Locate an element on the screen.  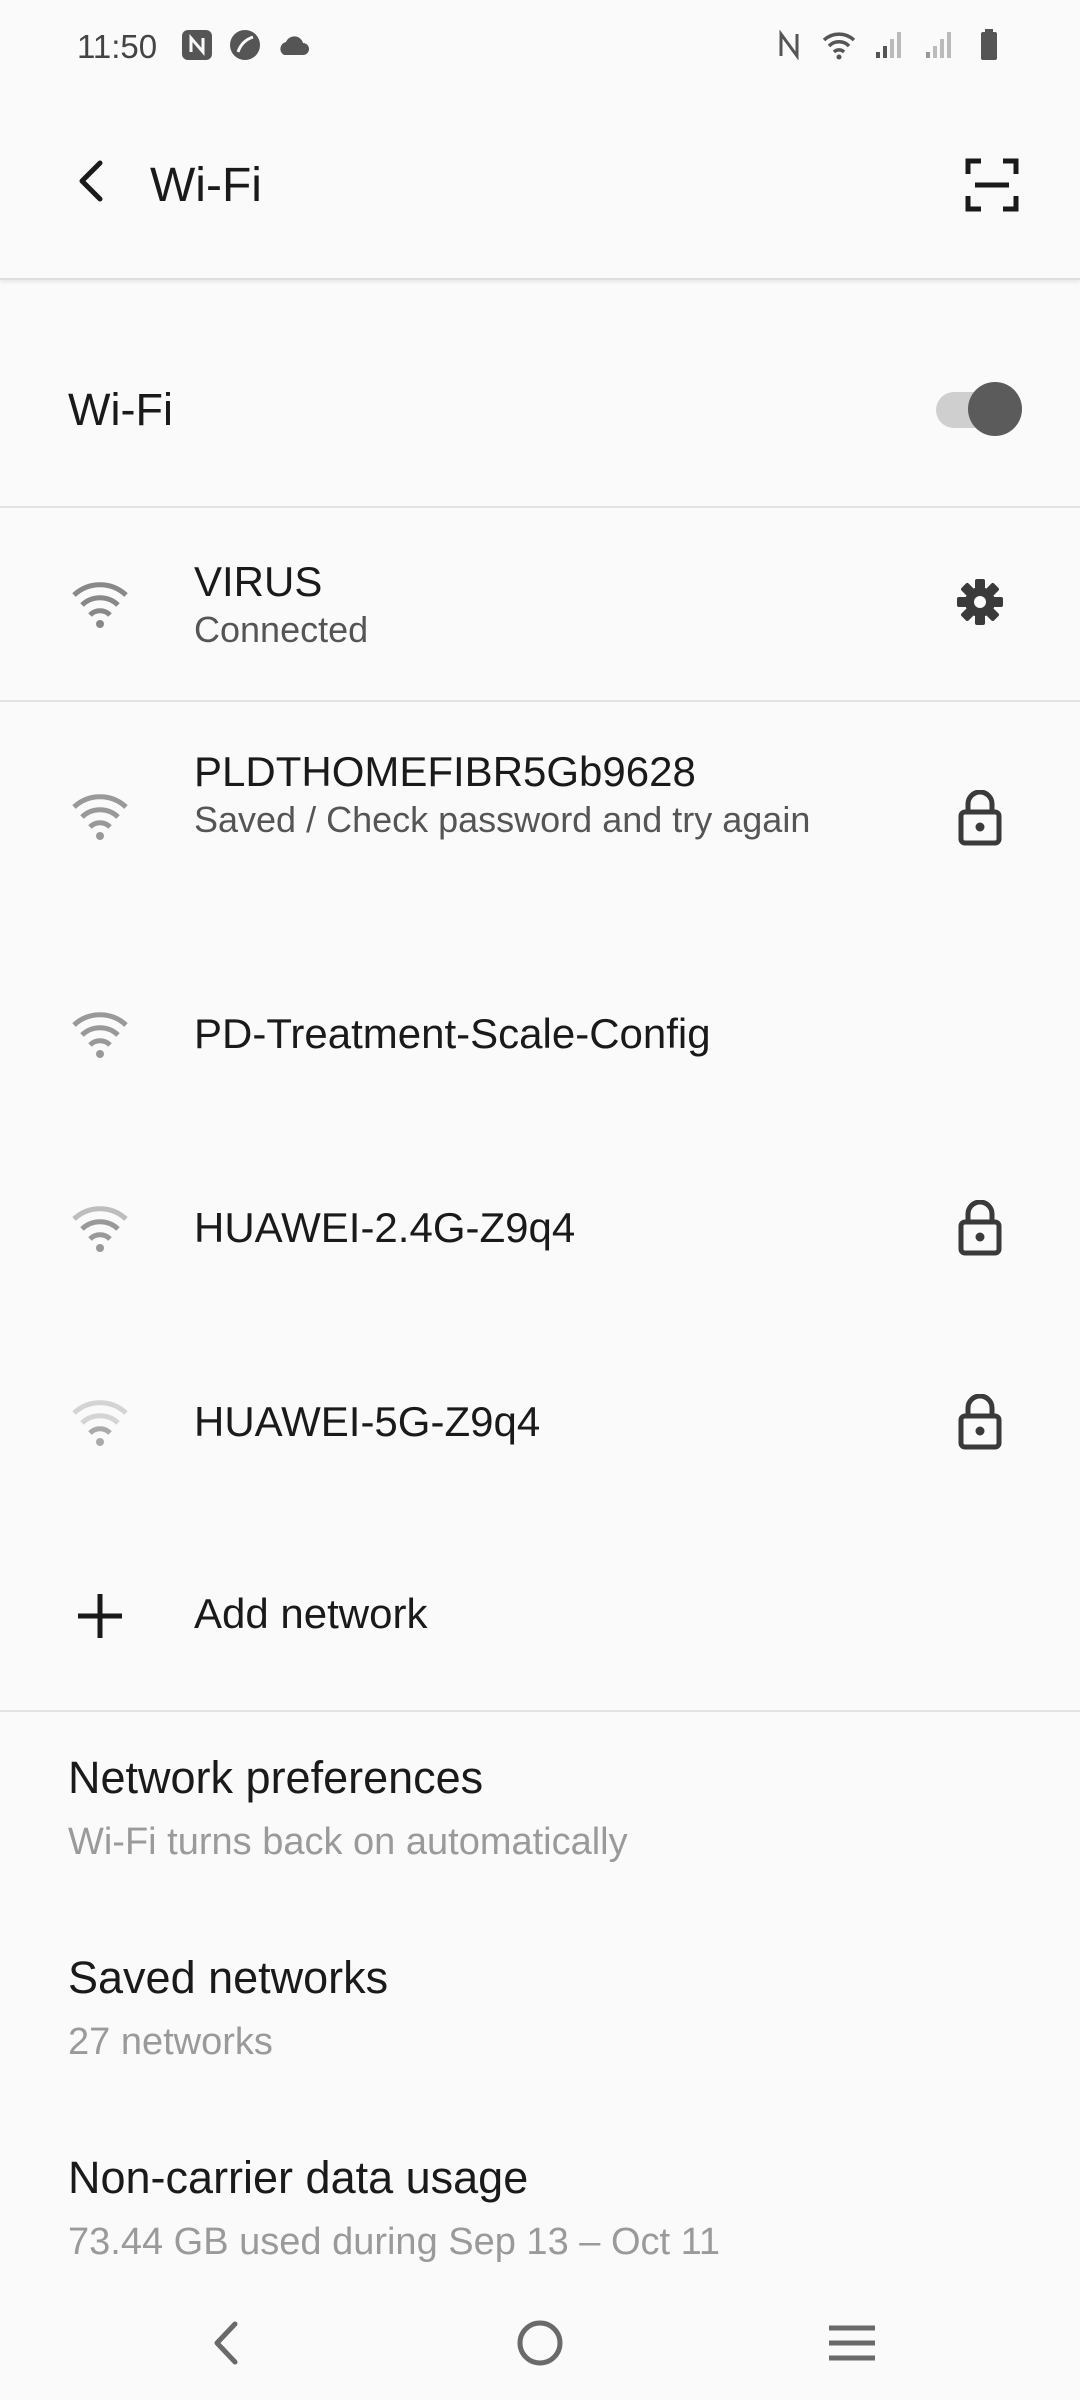
connected-network-row: VIRUS Connected is located at coordinates (540, 605).